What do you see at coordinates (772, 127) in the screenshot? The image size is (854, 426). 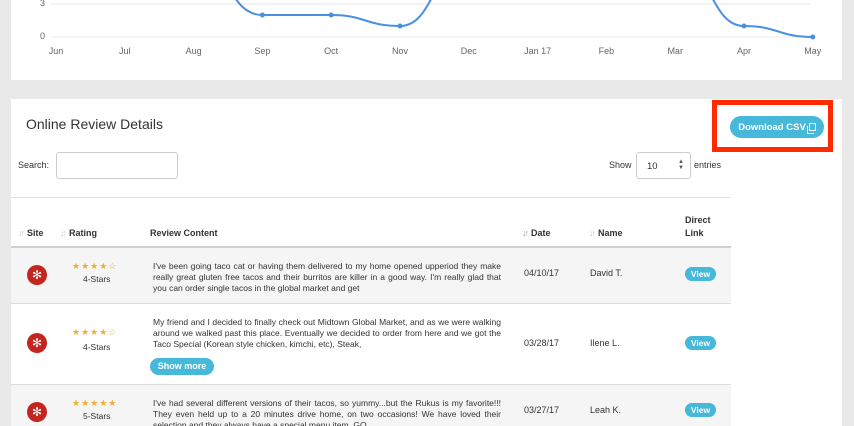 I see `download-csv-label: Download CSV` at bounding box center [772, 127].